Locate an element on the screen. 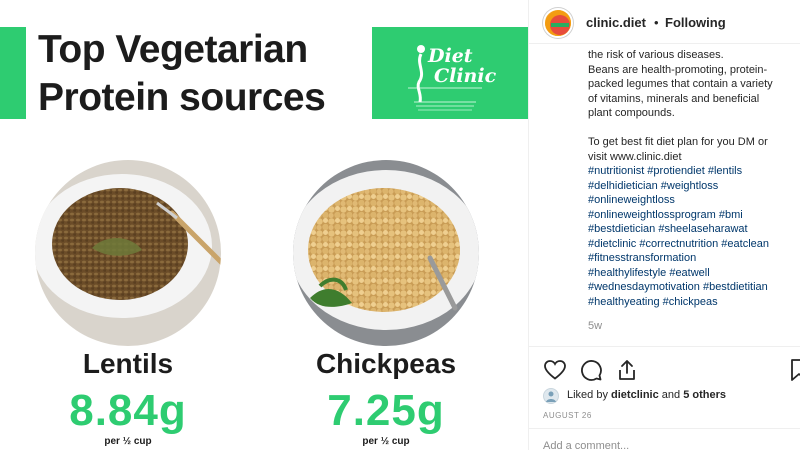 The width and height of the screenshot is (800, 450). liker-avatar-icon is located at coordinates (551, 396).